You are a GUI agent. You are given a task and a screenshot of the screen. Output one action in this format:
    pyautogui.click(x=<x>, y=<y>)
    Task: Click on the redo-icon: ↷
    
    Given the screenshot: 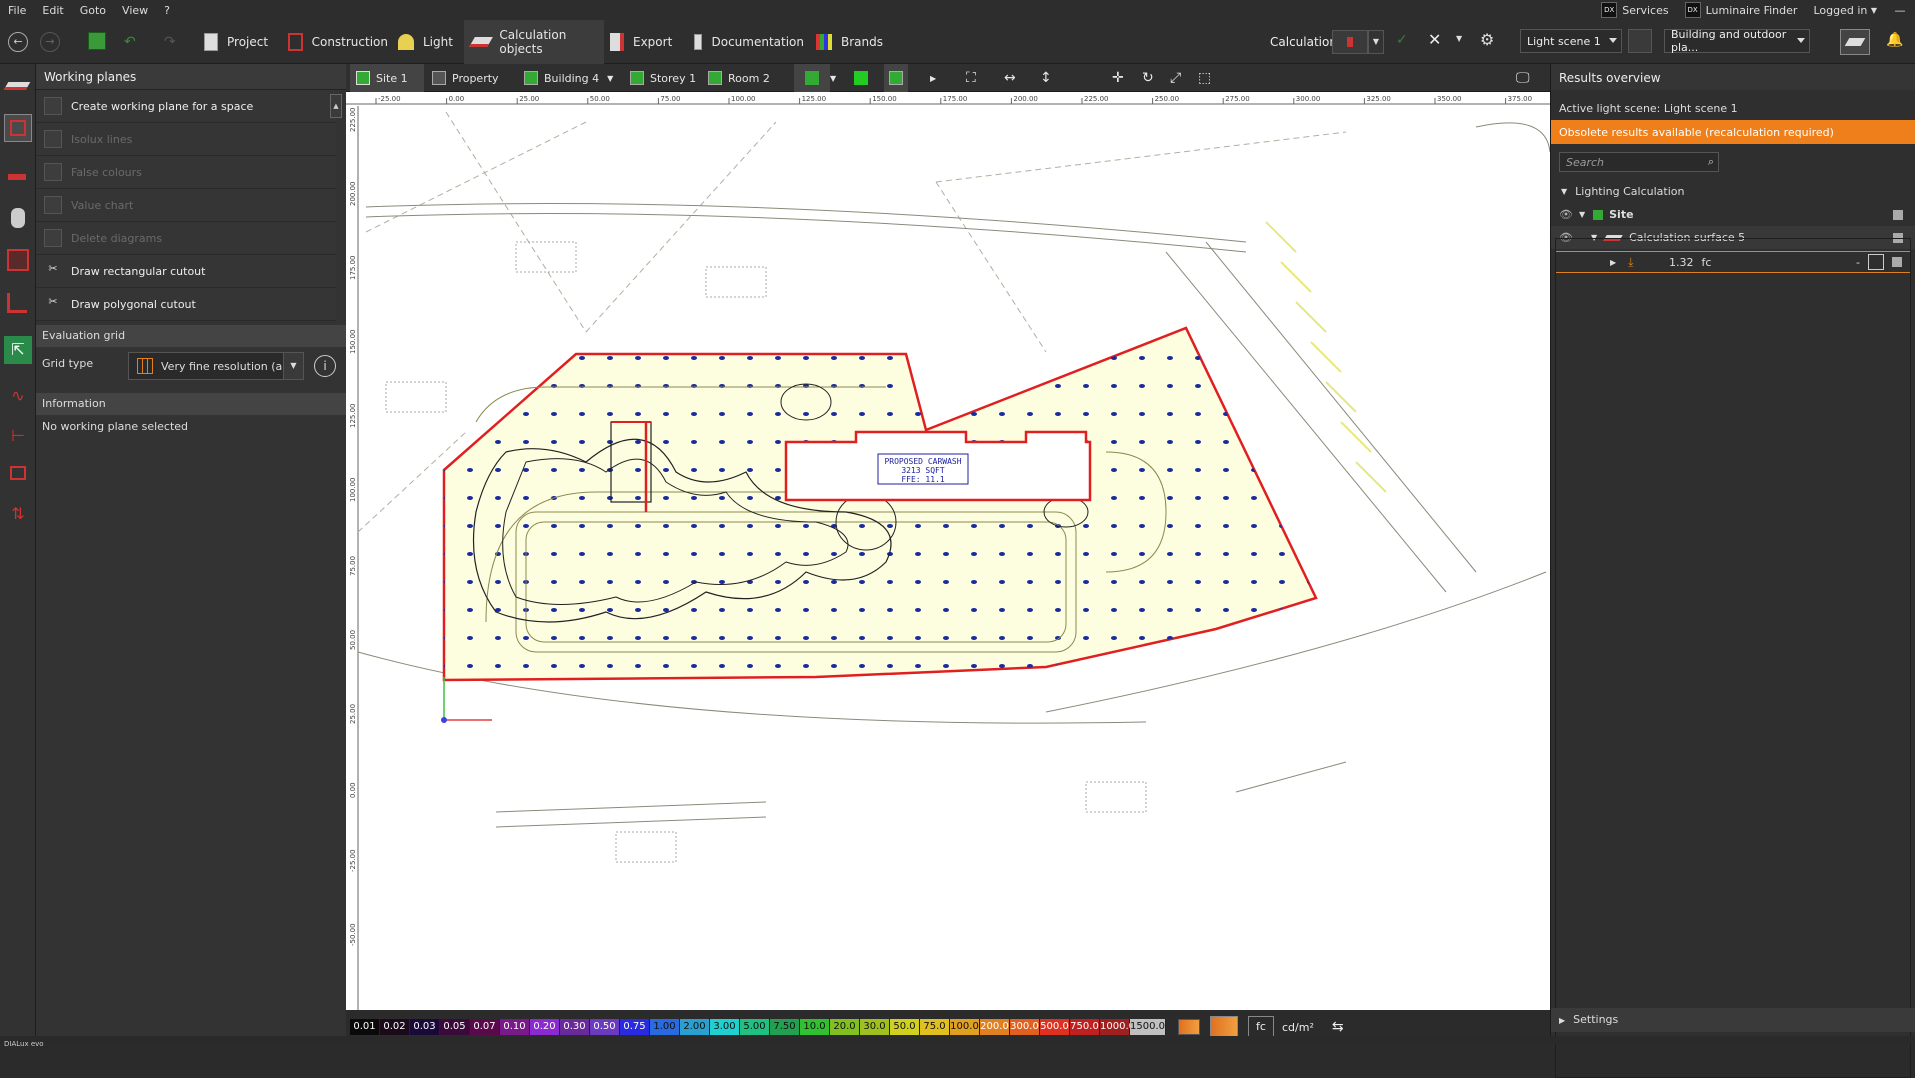 What is the action you would take?
    pyautogui.click(x=170, y=42)
    